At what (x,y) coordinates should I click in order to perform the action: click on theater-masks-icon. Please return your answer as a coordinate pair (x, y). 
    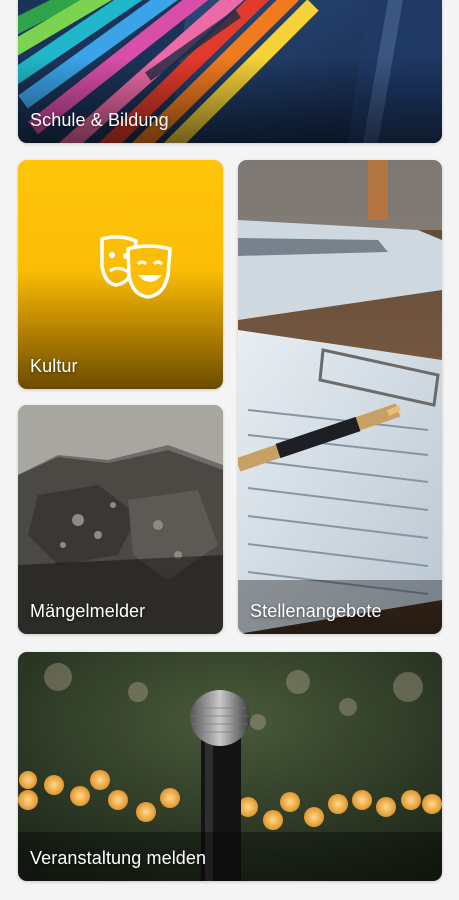
    Looking at the image, I should click on (136, 267).